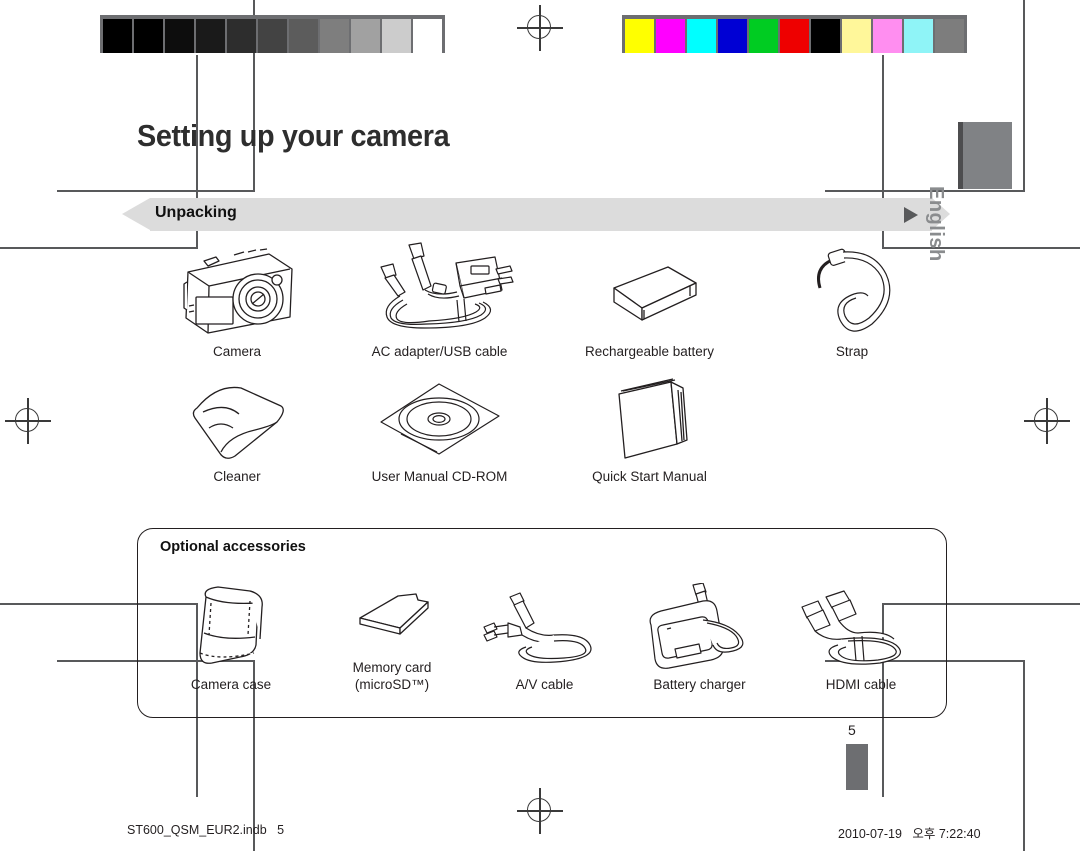 This screenshot has height=851, width=1080. I want to click on camera-icon, so click(237, 289).